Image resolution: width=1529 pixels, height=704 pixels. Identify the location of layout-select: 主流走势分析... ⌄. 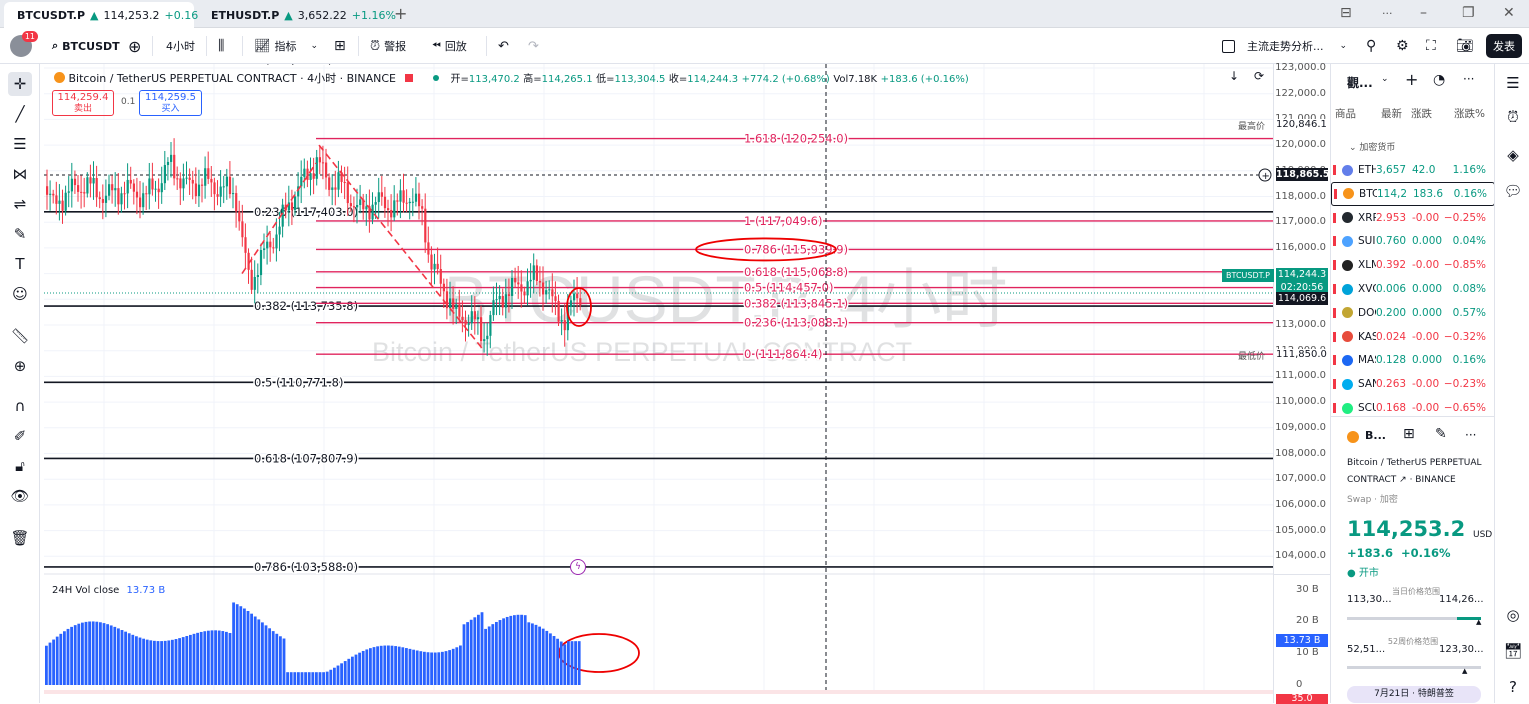
(1284, 46).